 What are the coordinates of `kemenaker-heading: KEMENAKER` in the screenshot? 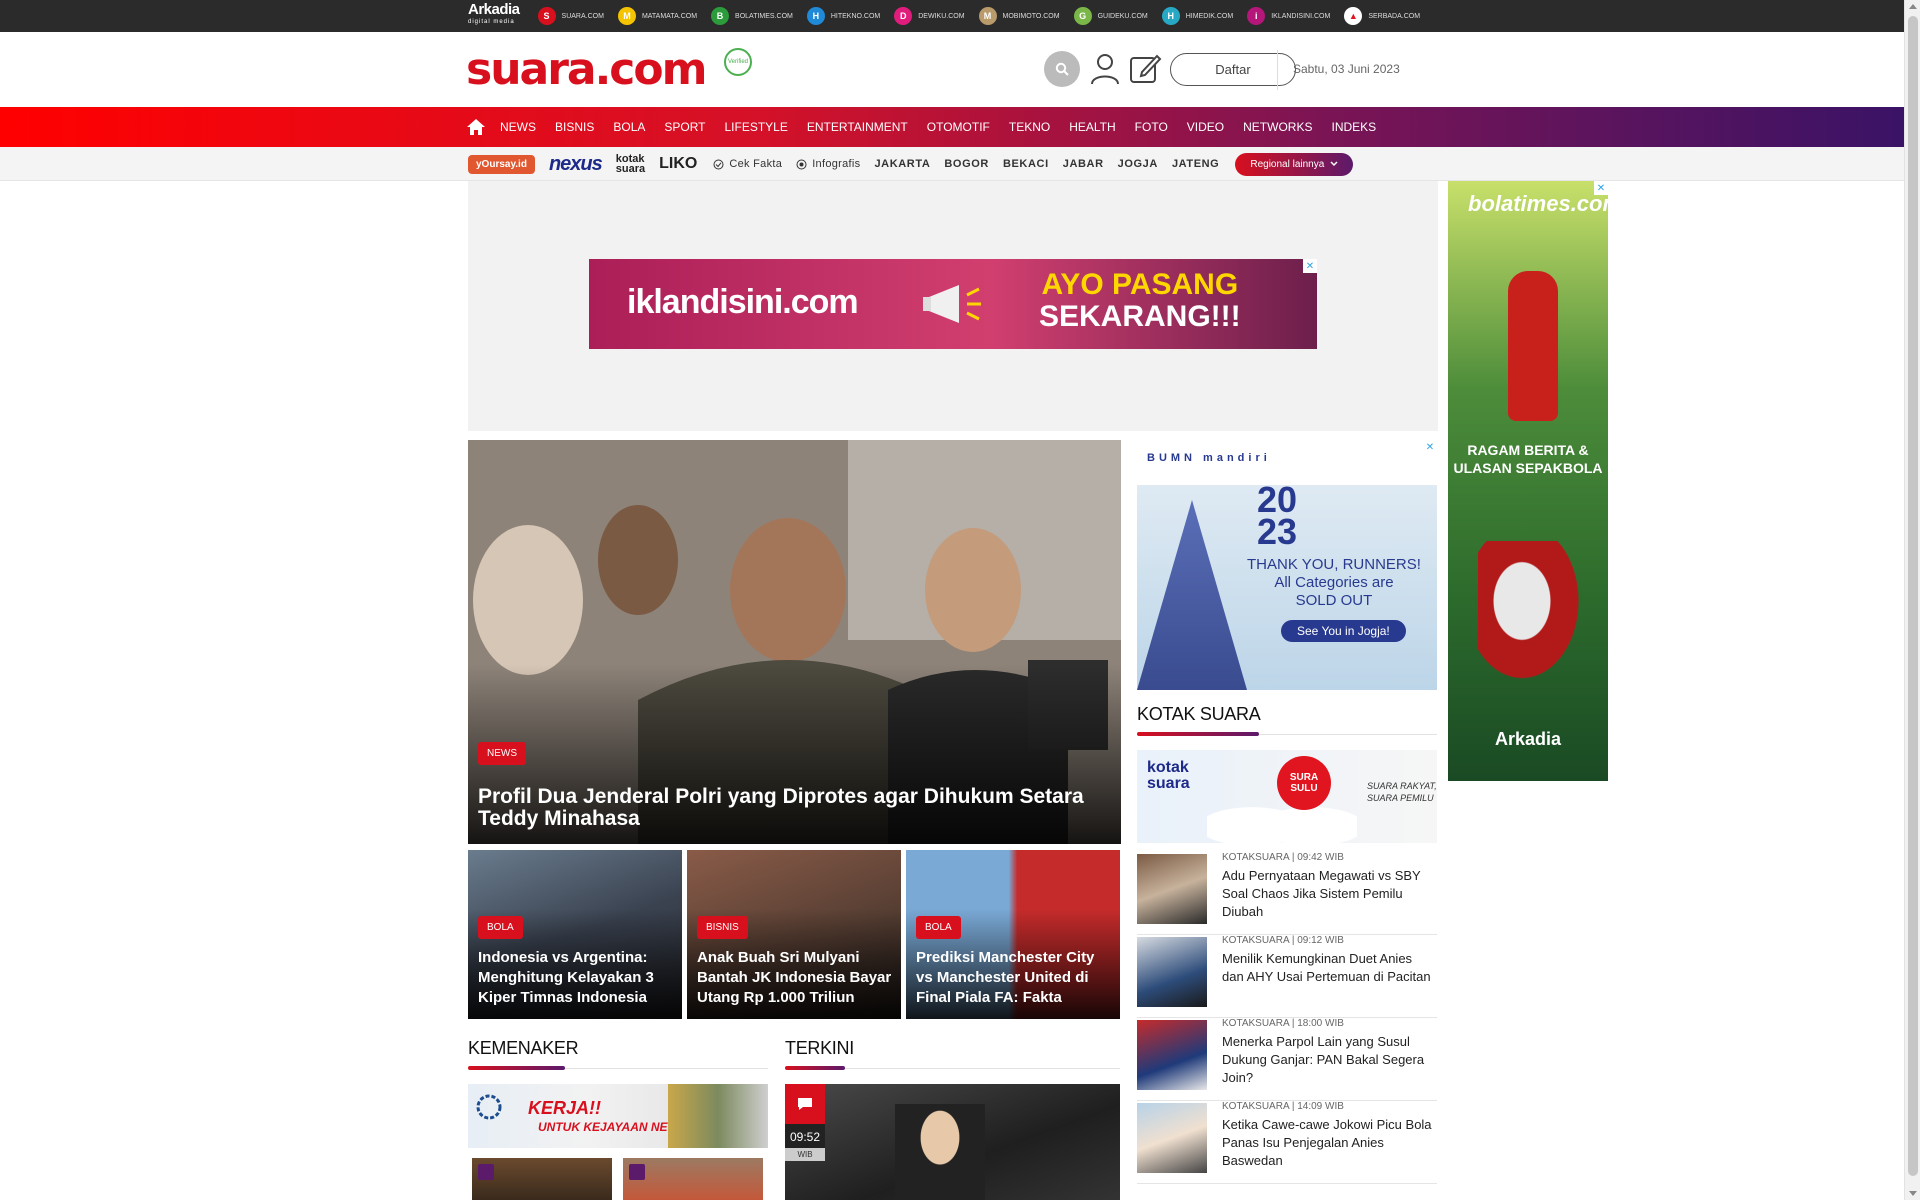 It's located at (523, 1048).